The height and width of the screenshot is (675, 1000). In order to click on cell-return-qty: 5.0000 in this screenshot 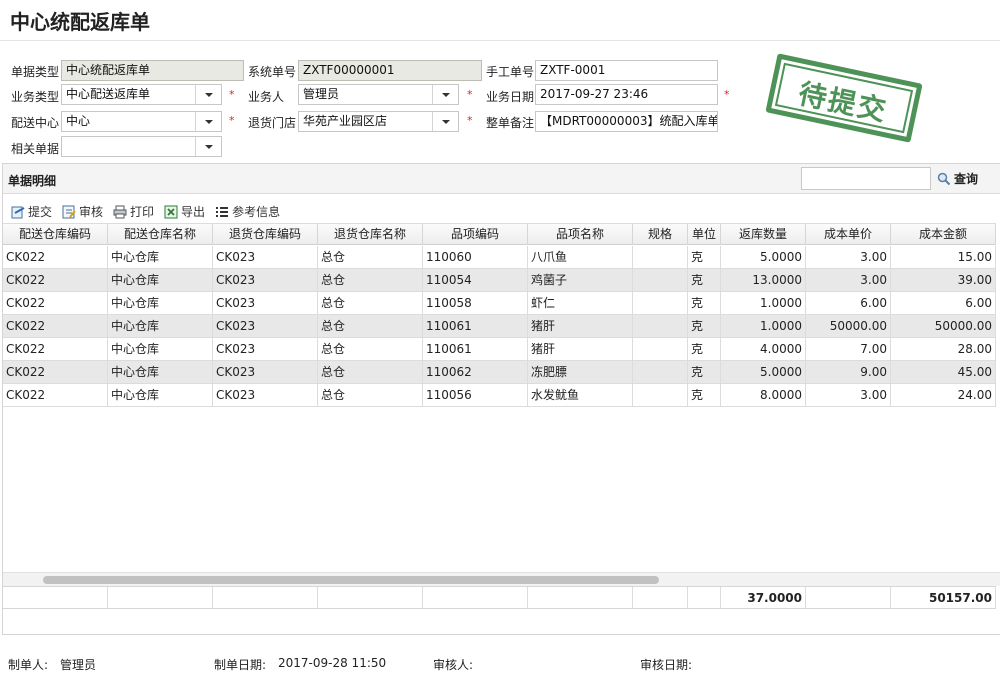, I will do `click(763, 257)`.